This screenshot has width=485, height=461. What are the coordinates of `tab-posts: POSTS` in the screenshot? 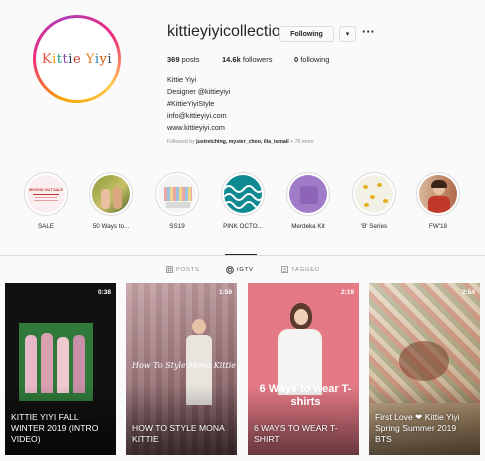 It's located at (183, 269).